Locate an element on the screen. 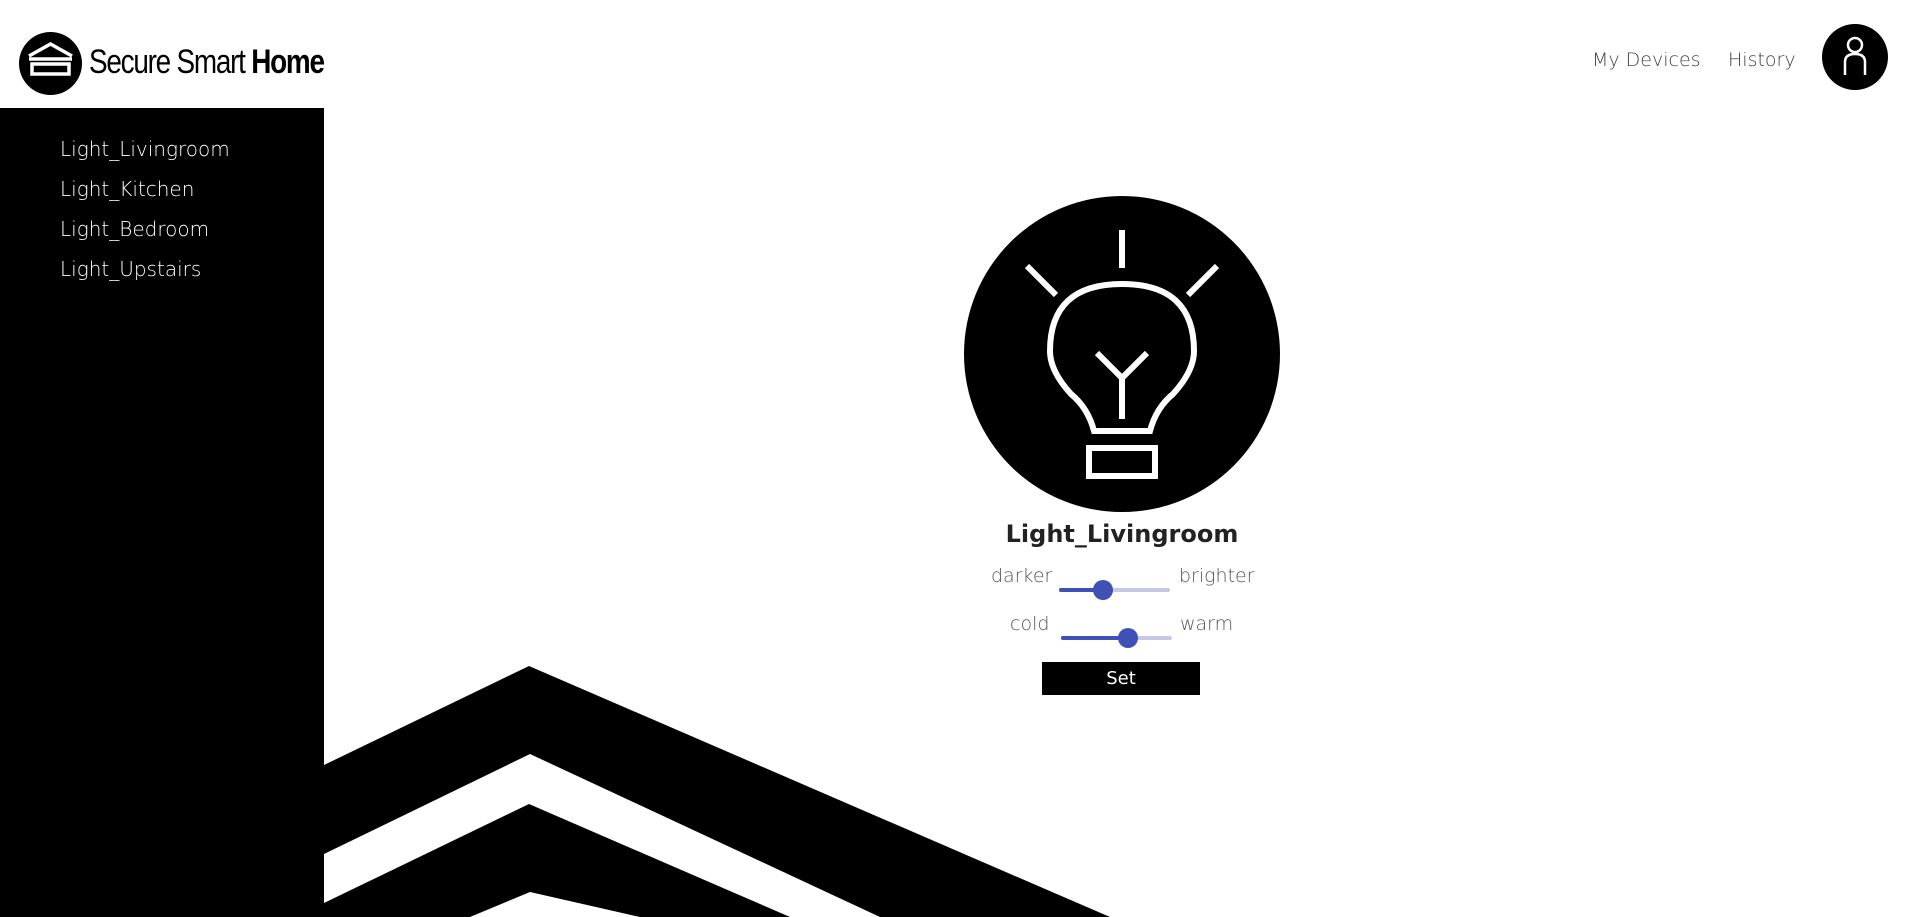 Image resolution: width=1905 pixels, height=917 pixels. brand-text-bold: Home is located at coordinates (288, 62).